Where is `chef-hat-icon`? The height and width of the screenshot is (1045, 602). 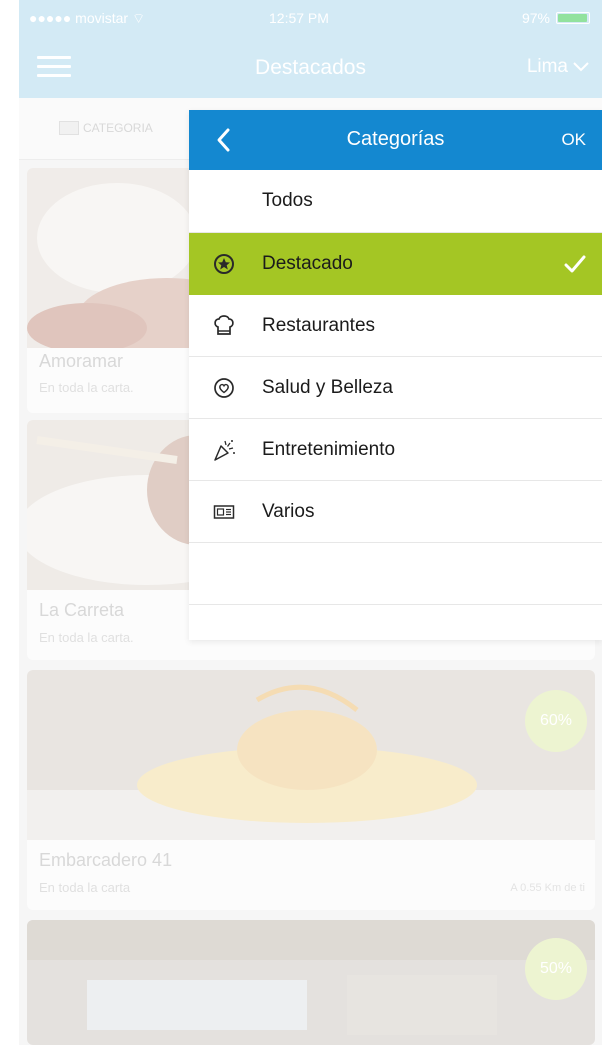
chef-hat-icon is located at coordinates (224, 326).